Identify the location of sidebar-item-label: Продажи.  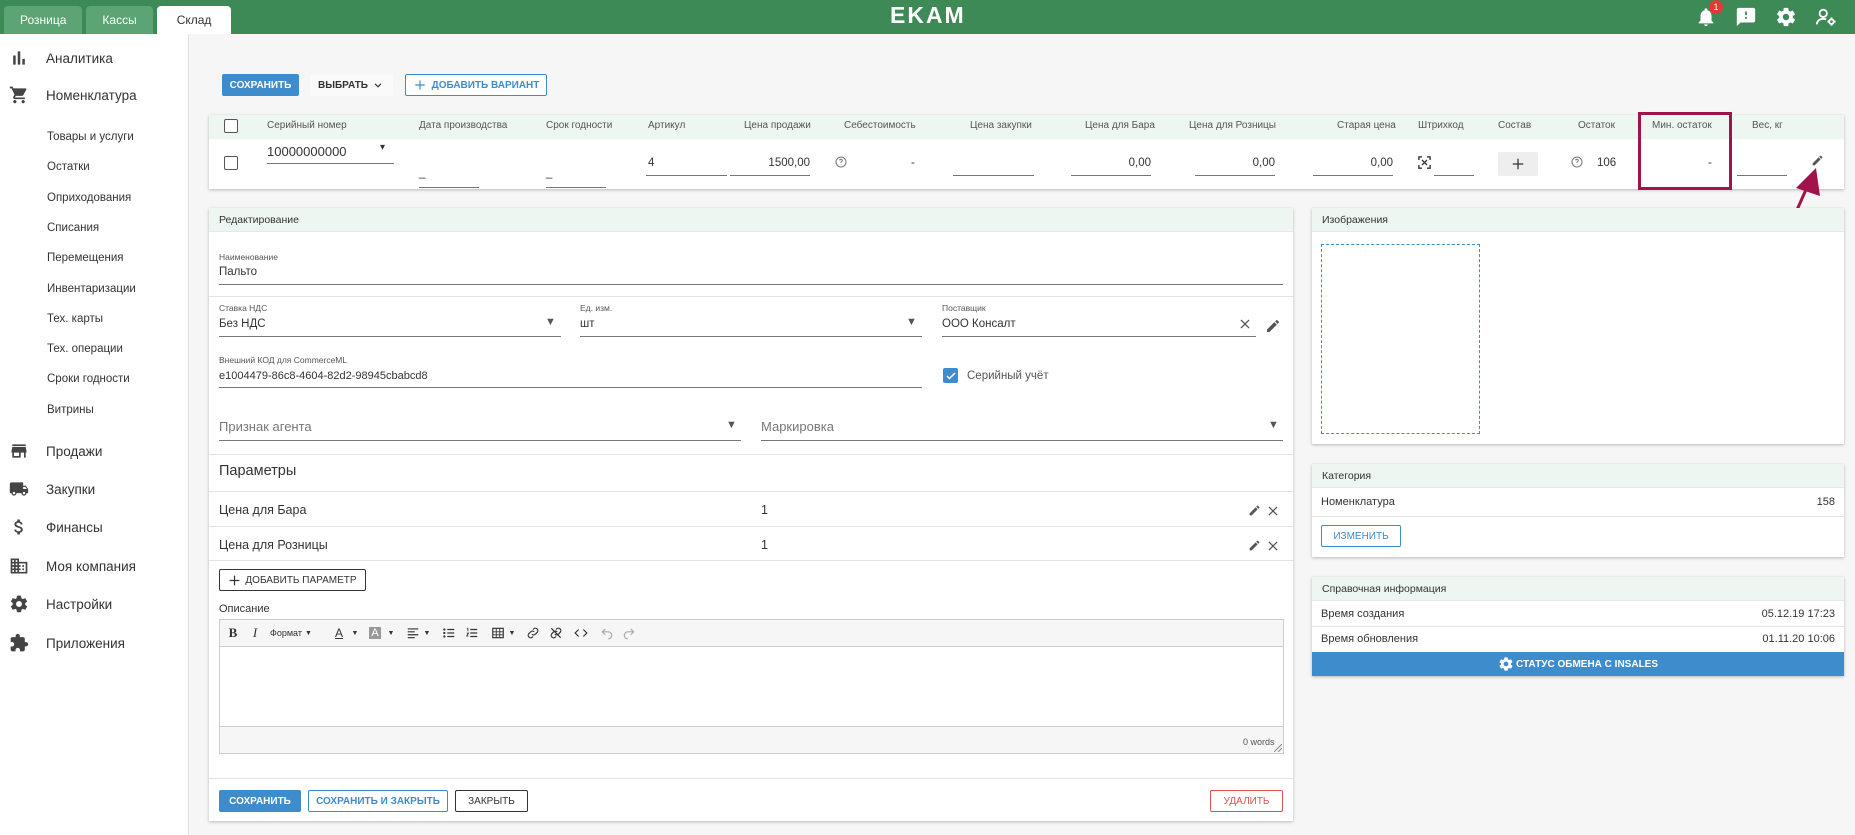
(74, 451).